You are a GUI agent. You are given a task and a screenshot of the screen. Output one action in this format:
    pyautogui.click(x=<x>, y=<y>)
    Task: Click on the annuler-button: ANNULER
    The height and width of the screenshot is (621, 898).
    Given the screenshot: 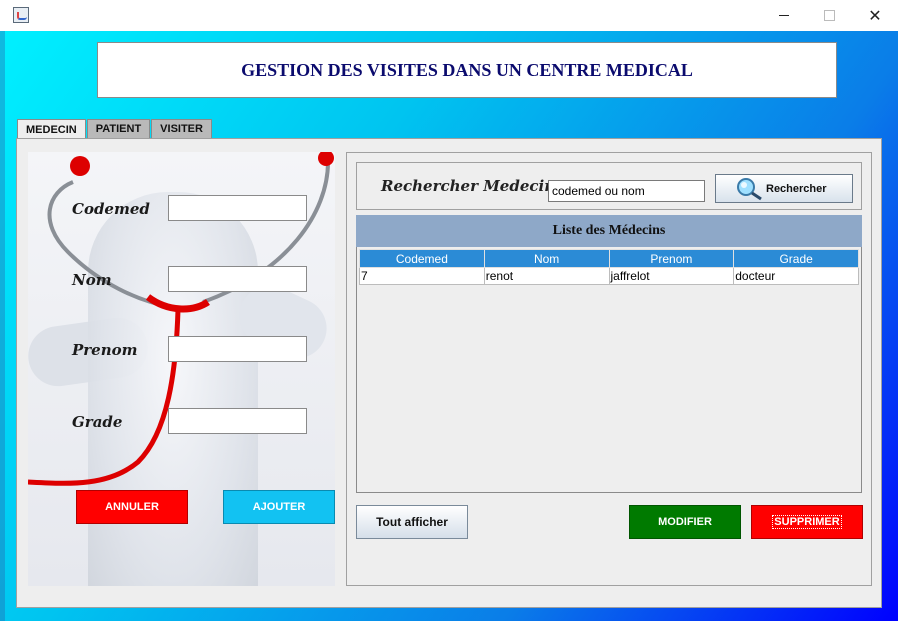 What is the action you would take?
    pyautogui.click(x=132, y=507)
    